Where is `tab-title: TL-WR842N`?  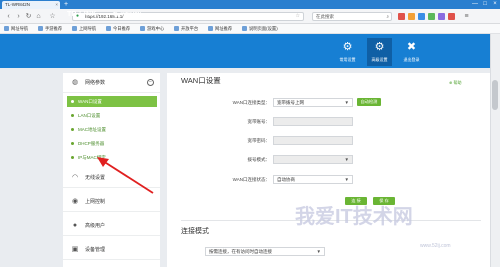 tab-title: TL-WR842N is located at coordinates (18, 4).